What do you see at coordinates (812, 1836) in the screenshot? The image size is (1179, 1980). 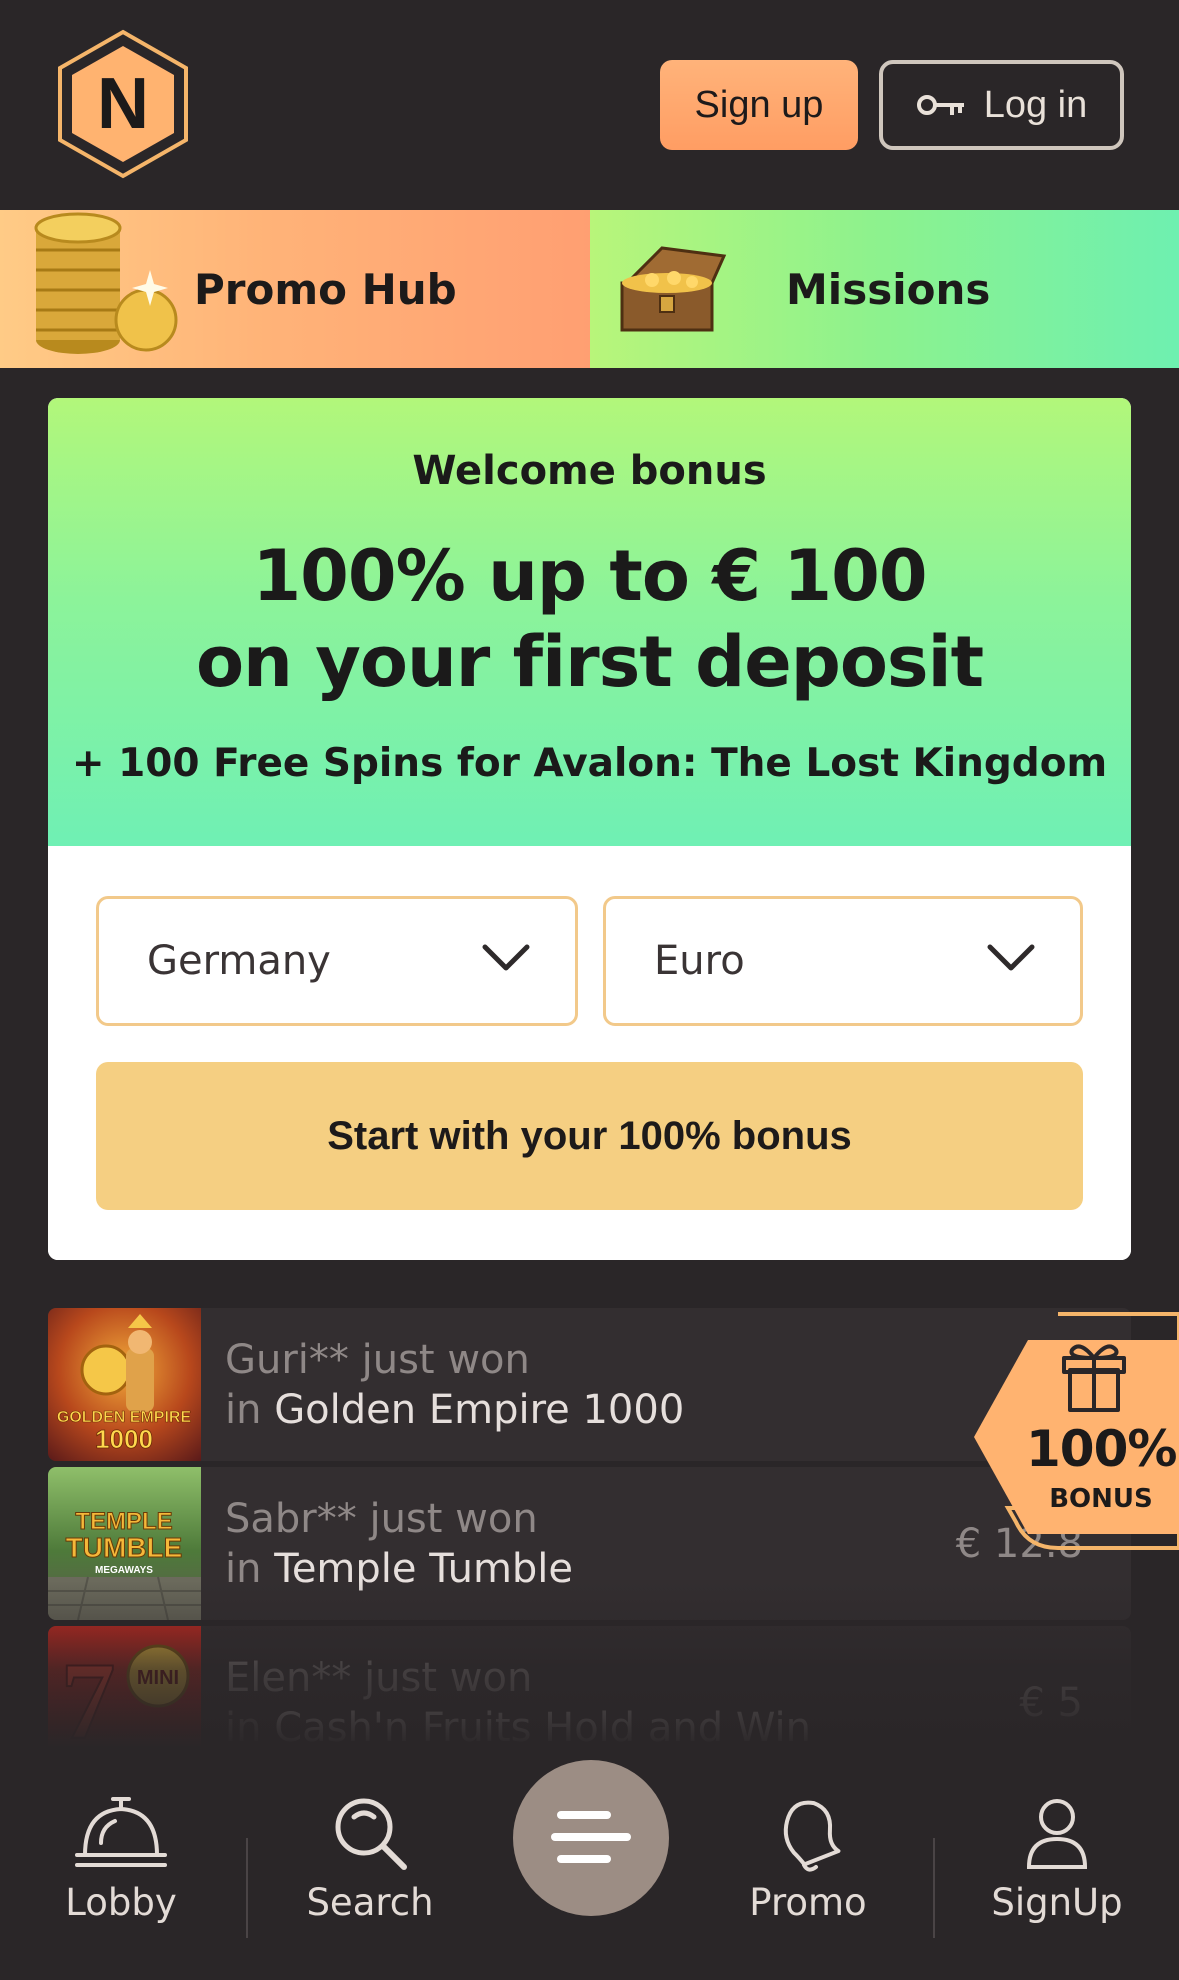 I see `bell-icon` at bounding box center [812, 1836].